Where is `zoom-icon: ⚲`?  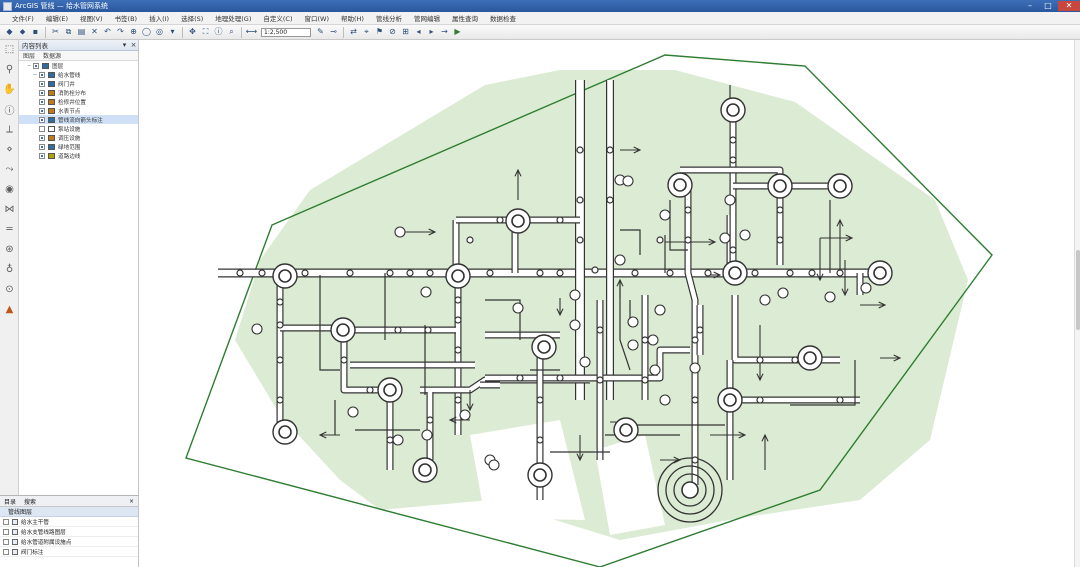
zoom-icon: ⚲ is located at coordinates (9, 69).